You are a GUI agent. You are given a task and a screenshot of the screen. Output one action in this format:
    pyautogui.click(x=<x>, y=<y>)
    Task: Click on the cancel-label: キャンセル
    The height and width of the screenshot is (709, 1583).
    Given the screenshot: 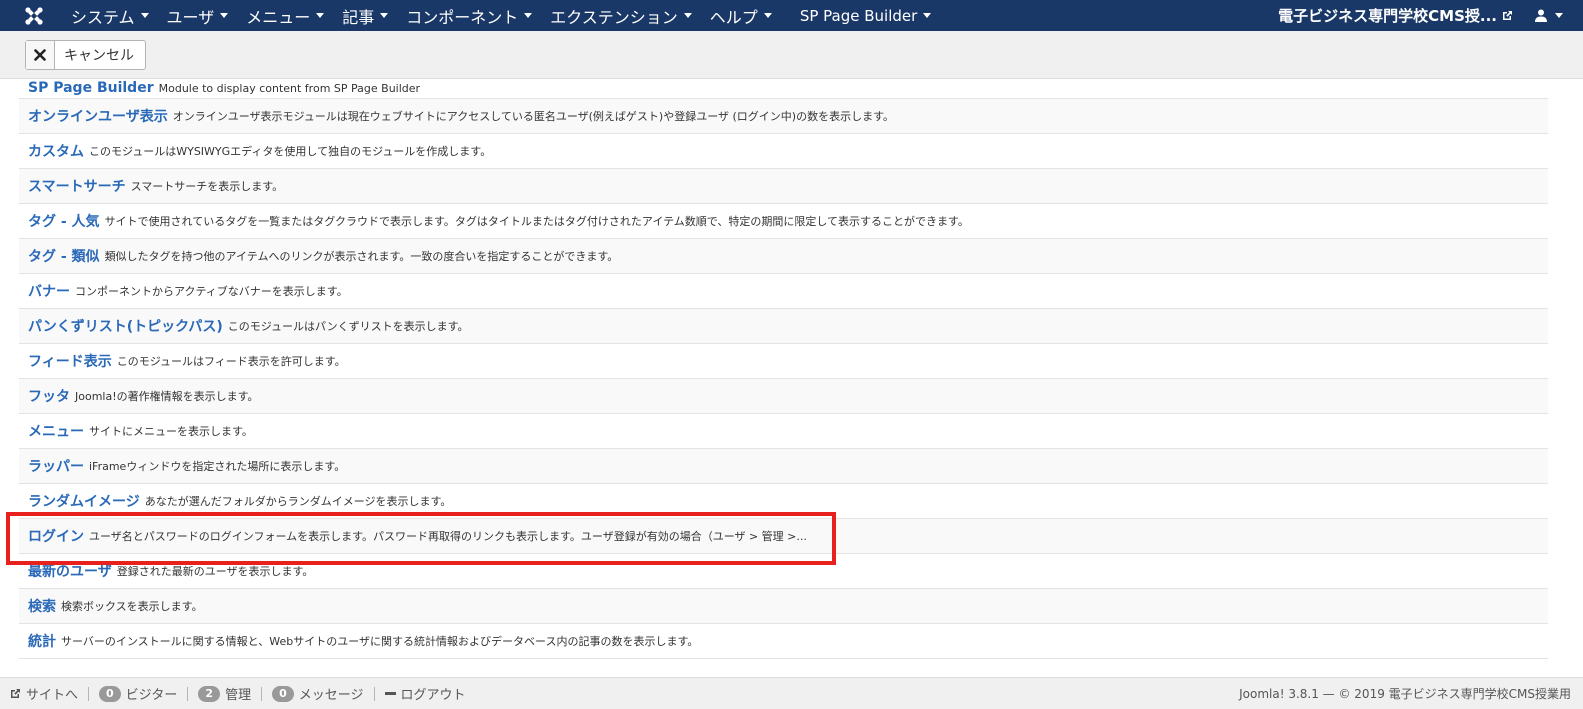 What is the action you would take?
    pyautogui.click(x=99, y=56)
    